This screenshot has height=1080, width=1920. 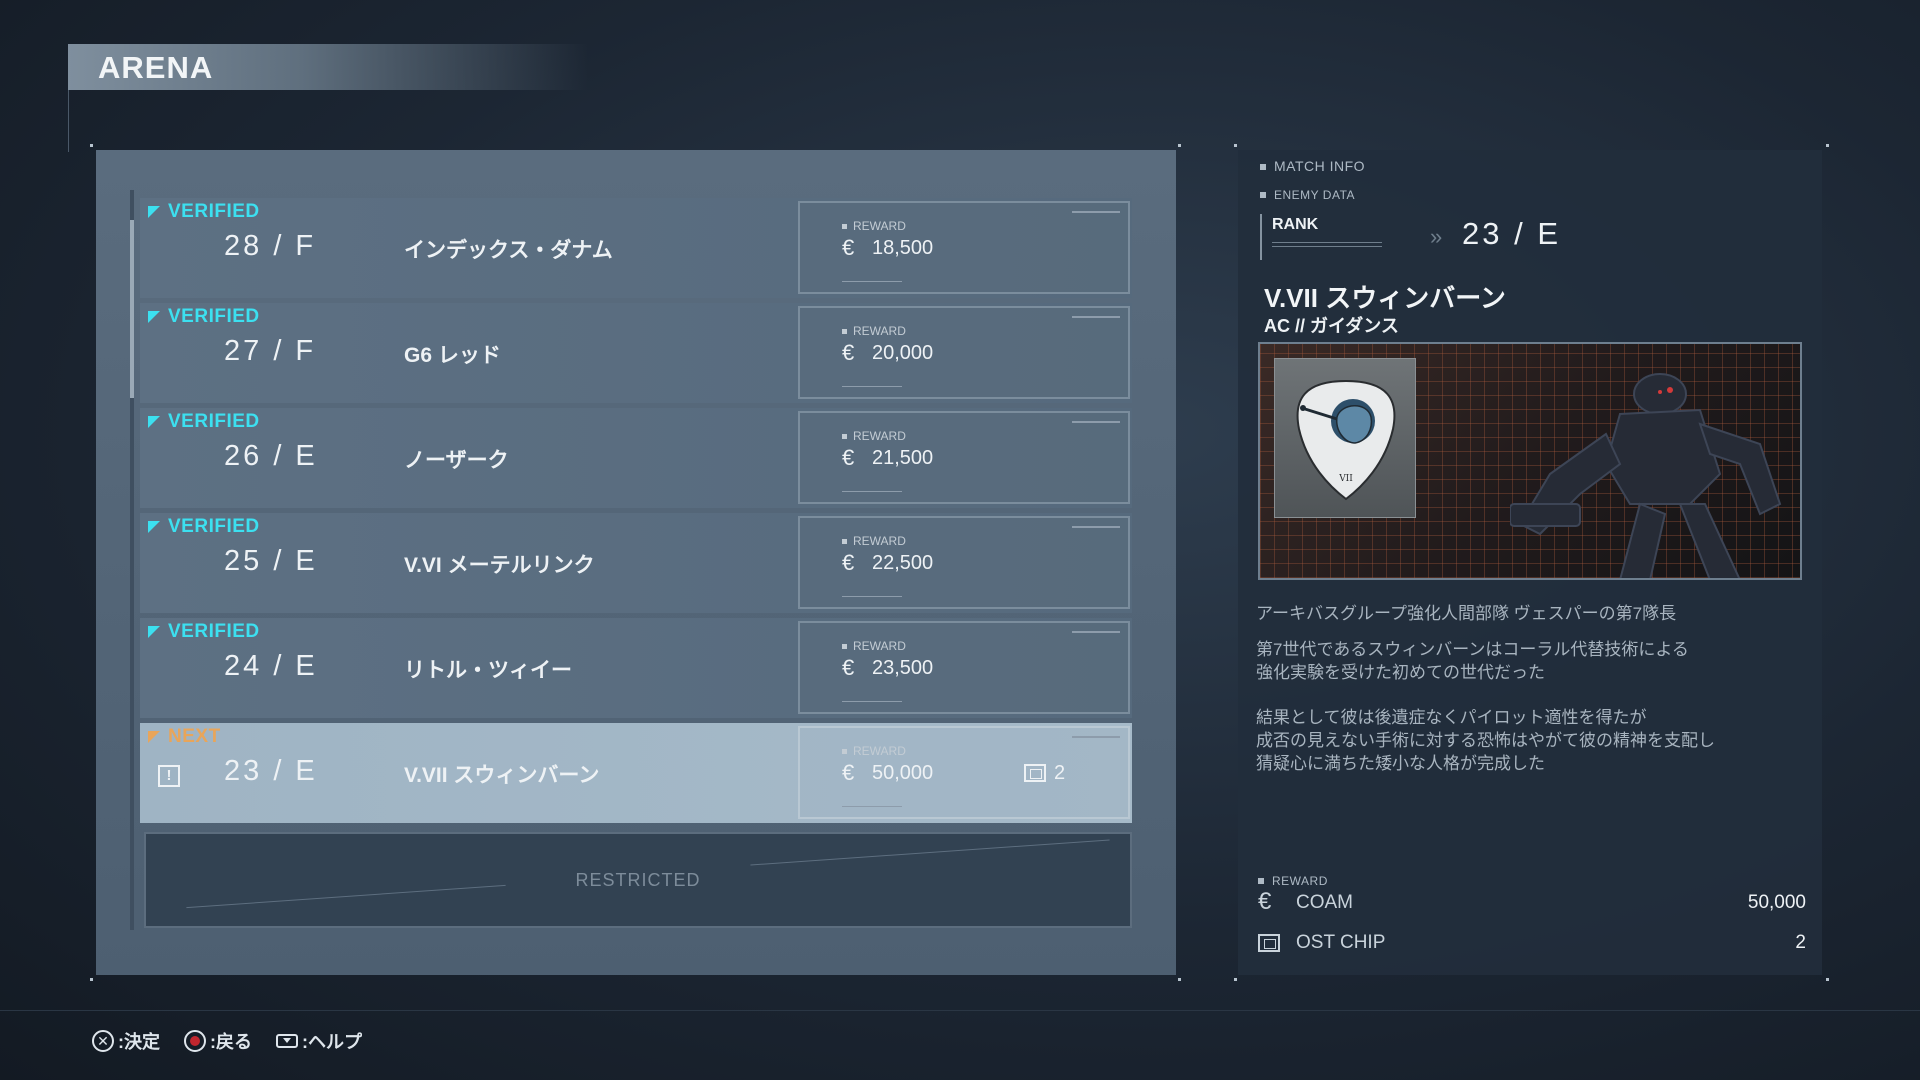 What do you see at coordinates (270, 246) in the screenshot?
I see `arena-rank: 28 / F` at bounding box center [270, 246].